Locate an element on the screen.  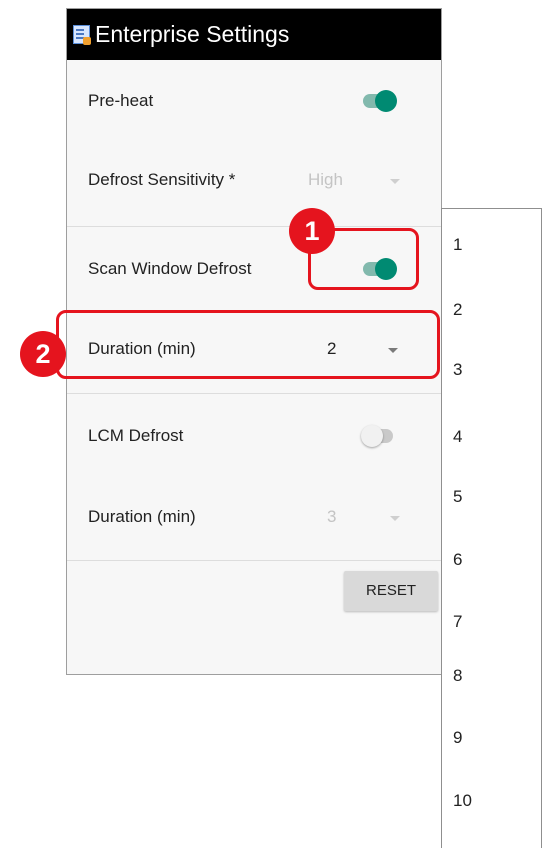
dropdown-option-6: 6 is located at coordinates (457, 560).